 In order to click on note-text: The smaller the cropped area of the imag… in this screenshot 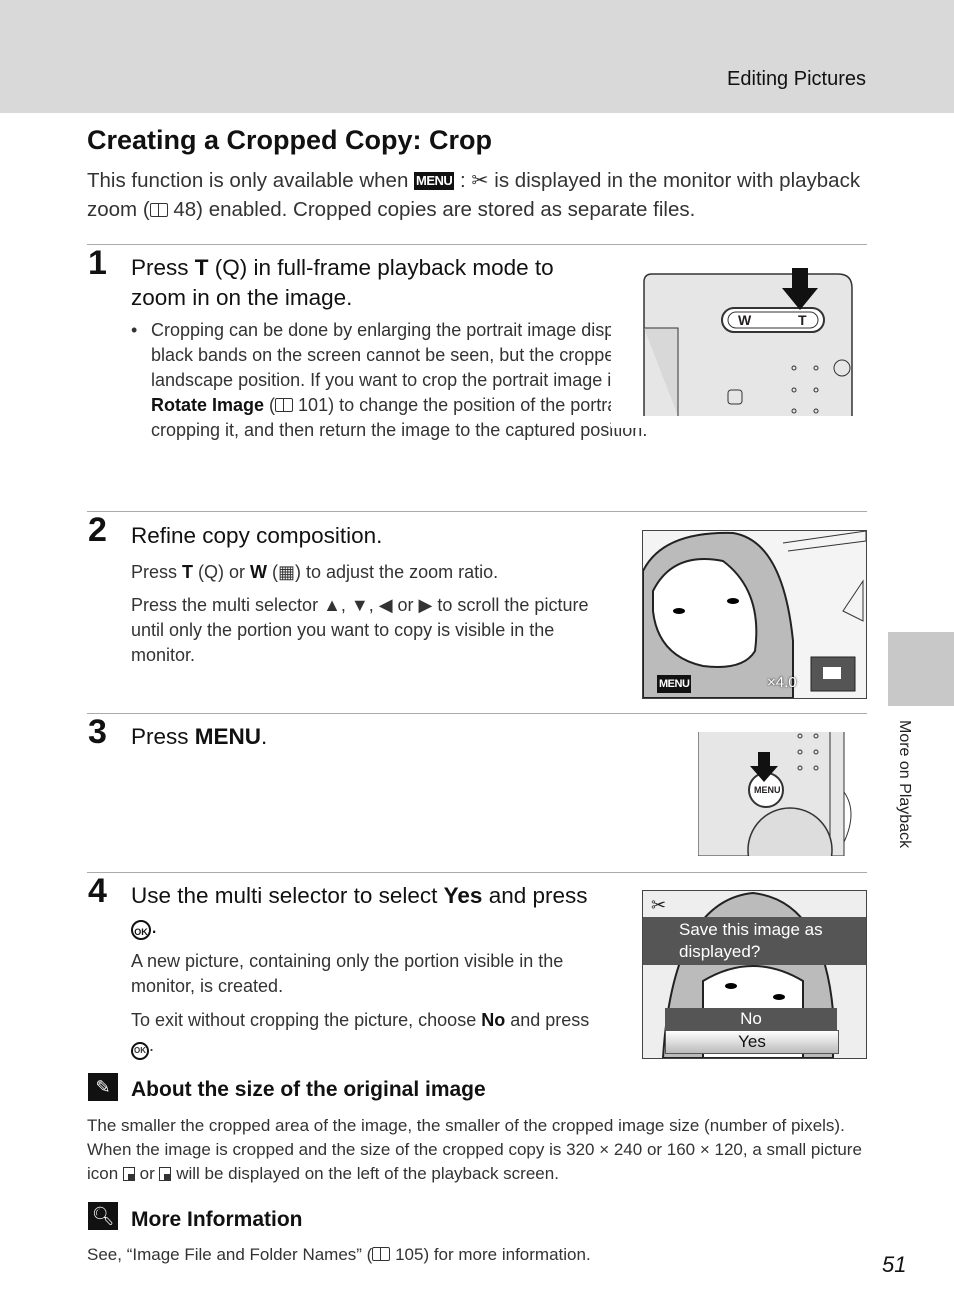, I will do `click(482, 1150)`.